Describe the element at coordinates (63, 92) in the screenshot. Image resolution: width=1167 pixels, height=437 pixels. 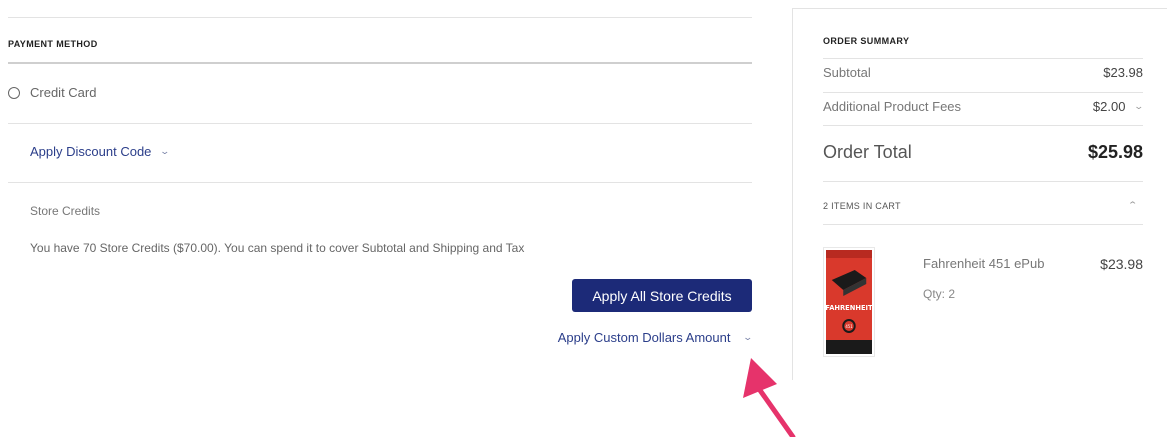
I see `credit-card-label: Credit Card` at that location.